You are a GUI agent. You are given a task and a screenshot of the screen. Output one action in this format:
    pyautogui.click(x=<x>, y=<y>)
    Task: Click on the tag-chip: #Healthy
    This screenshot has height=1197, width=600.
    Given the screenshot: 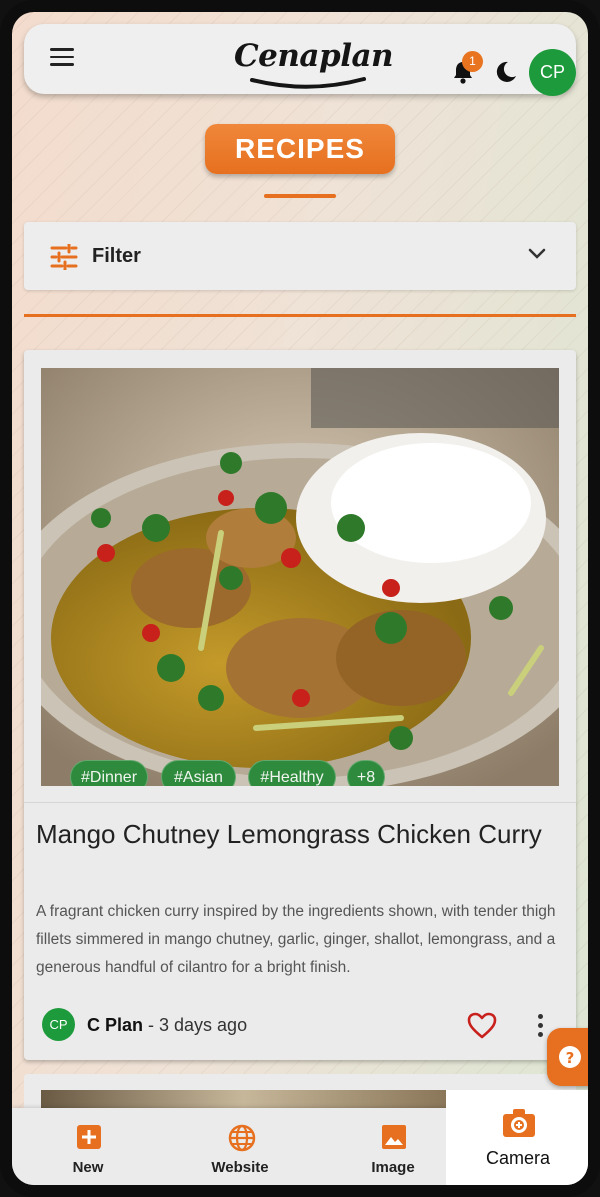 What is the action you would take?
    pyautogui.click(x=292, y=773)
    